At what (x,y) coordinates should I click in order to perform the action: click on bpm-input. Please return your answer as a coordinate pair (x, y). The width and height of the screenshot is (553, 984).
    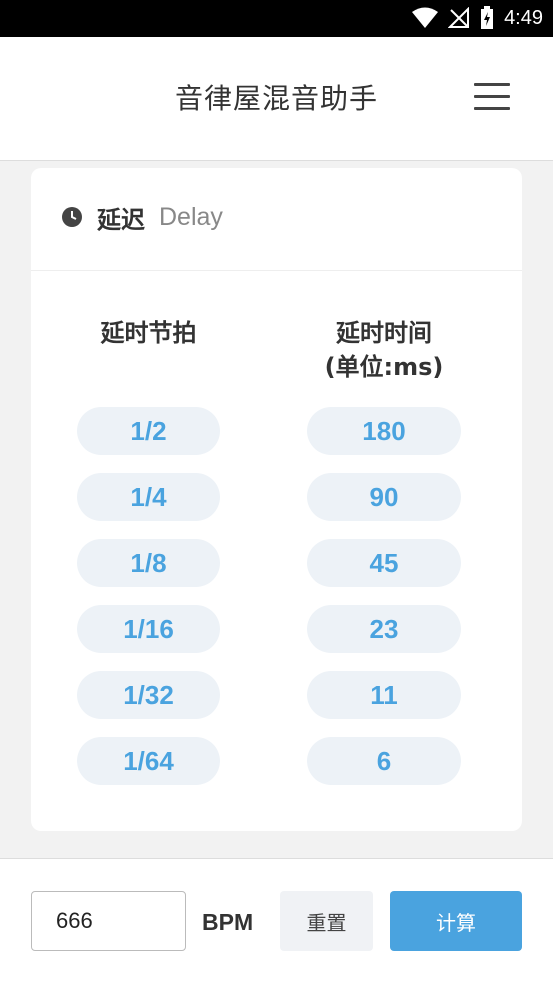
    Looking at the image, I should click on (108, 921).